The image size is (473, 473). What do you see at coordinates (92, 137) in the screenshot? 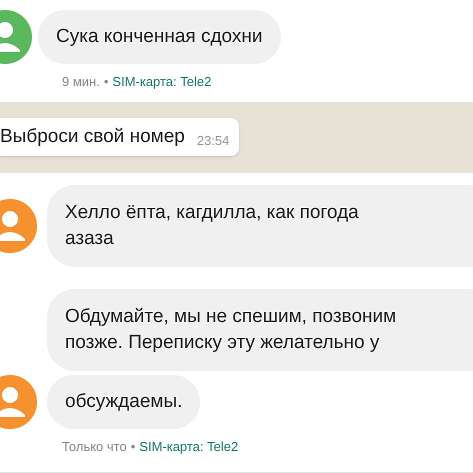
I see `message-text: Выброси свой номер` at bounding box center [92, 137].